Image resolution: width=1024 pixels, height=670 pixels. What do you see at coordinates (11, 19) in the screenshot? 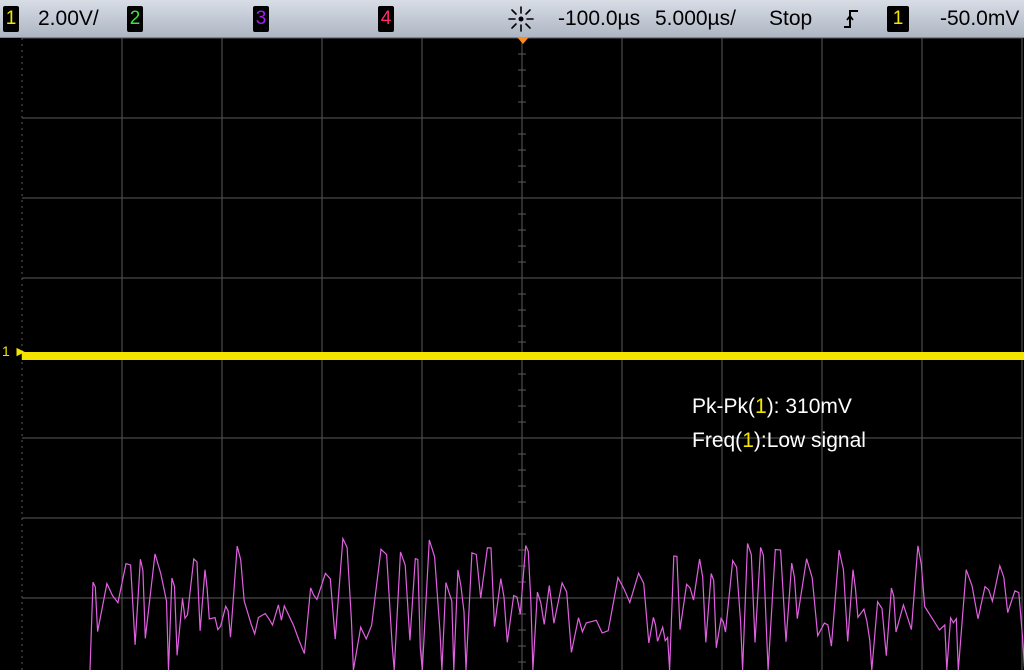
I see `channel-1-button: 1` at bounding box center [11, 19].